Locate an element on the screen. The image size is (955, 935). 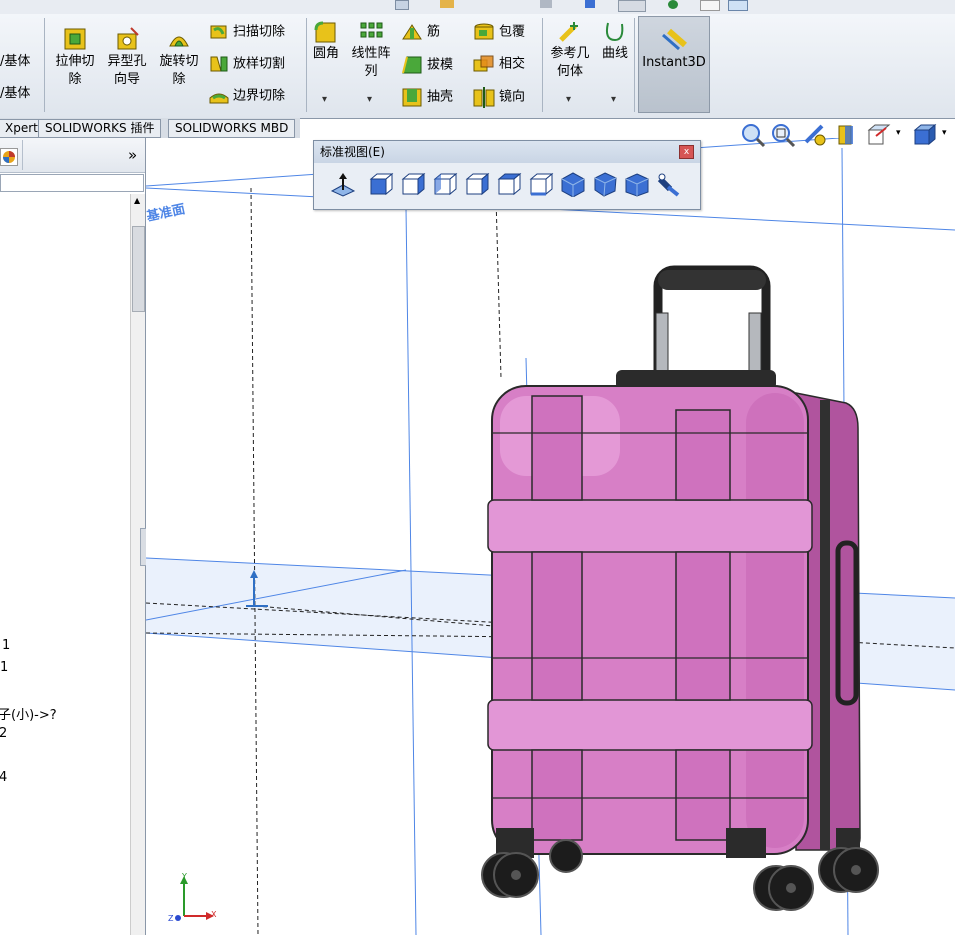
extrude-cut-button: 拉伸切 除 is located at coordinates (75, 57).